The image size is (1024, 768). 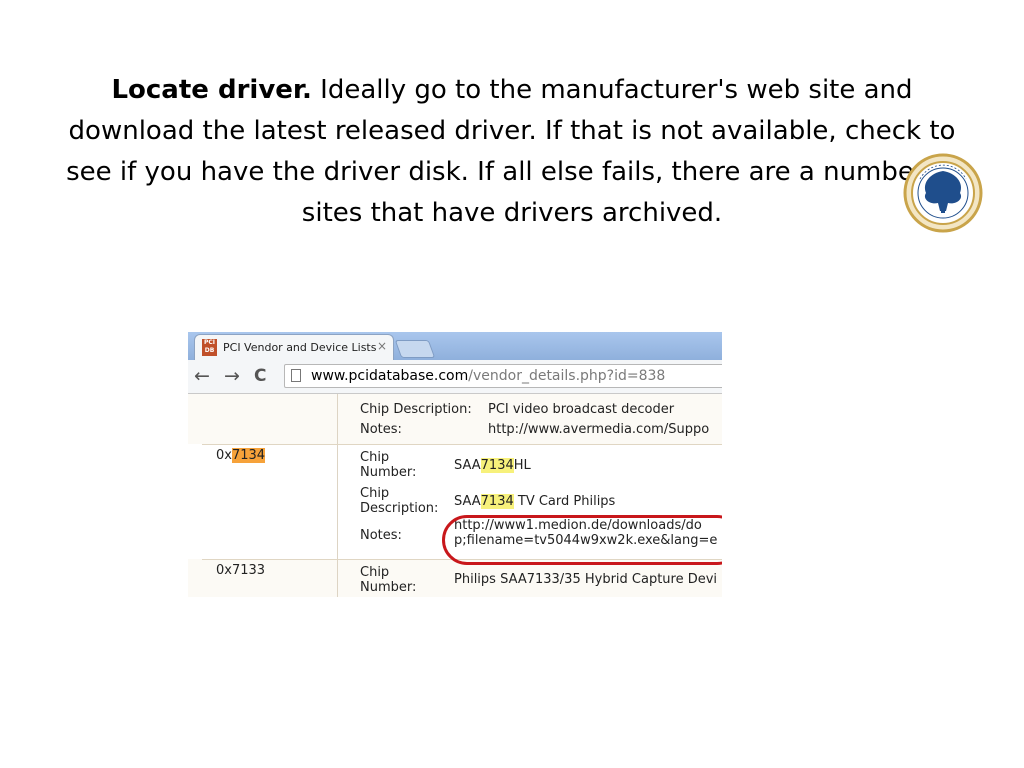 I want to click on browser-tab: PCI DB PCI Vendor and Device Lists ×, so click(x=294, y=347).